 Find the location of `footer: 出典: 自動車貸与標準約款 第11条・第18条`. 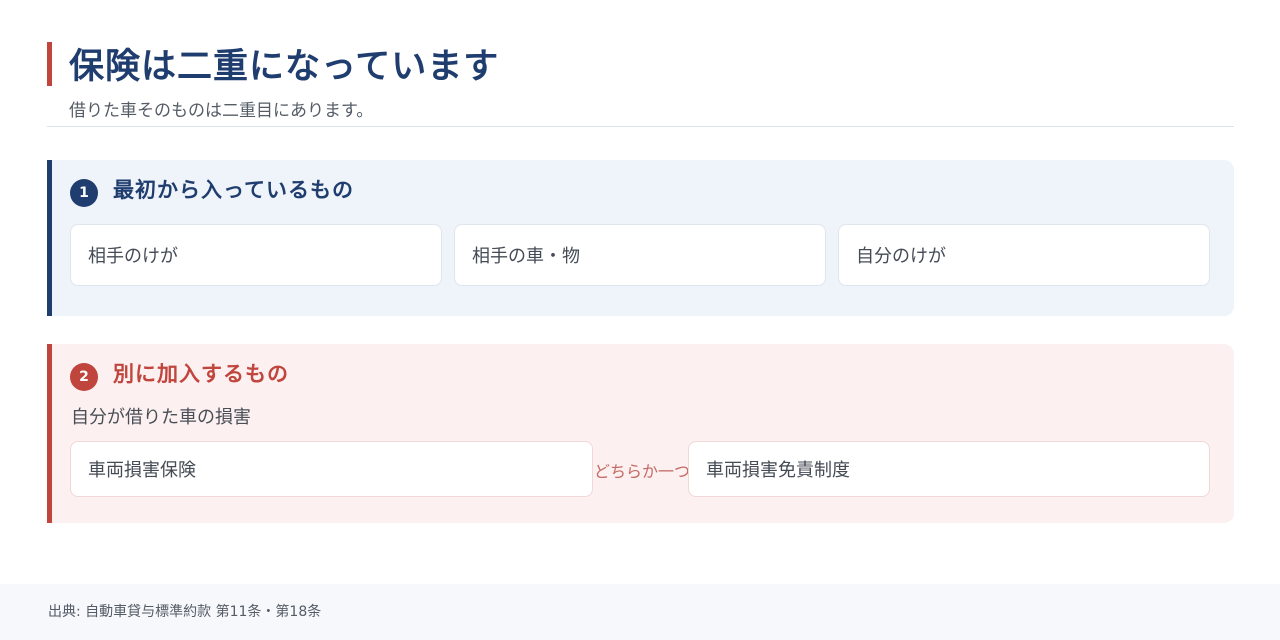

footer: 出典: 自動車貸与標準約款 第11条・第18条 is located at coordinates (640, 612).